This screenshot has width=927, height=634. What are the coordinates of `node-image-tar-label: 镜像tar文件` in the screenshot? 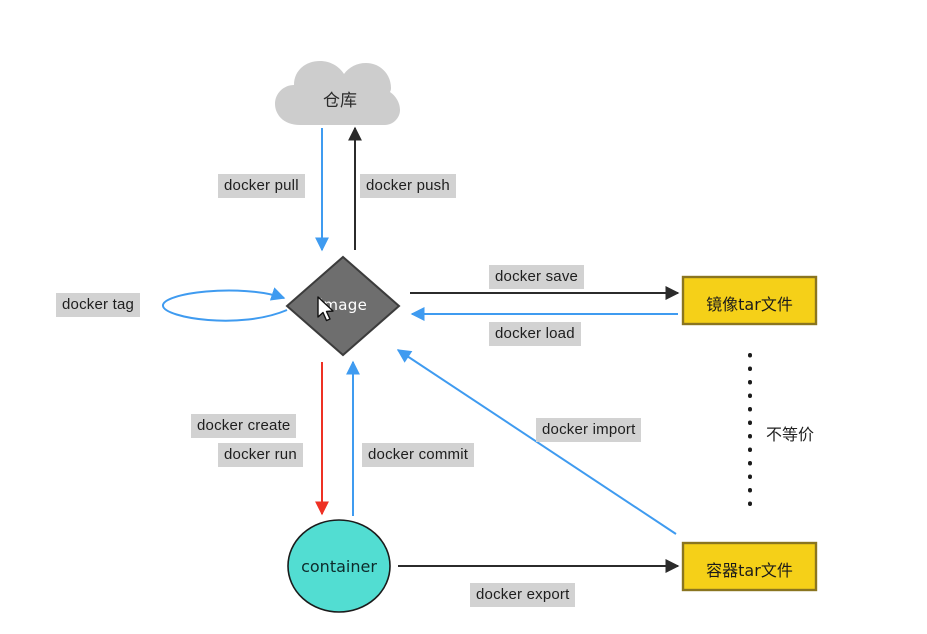 It's located at (749, 304).